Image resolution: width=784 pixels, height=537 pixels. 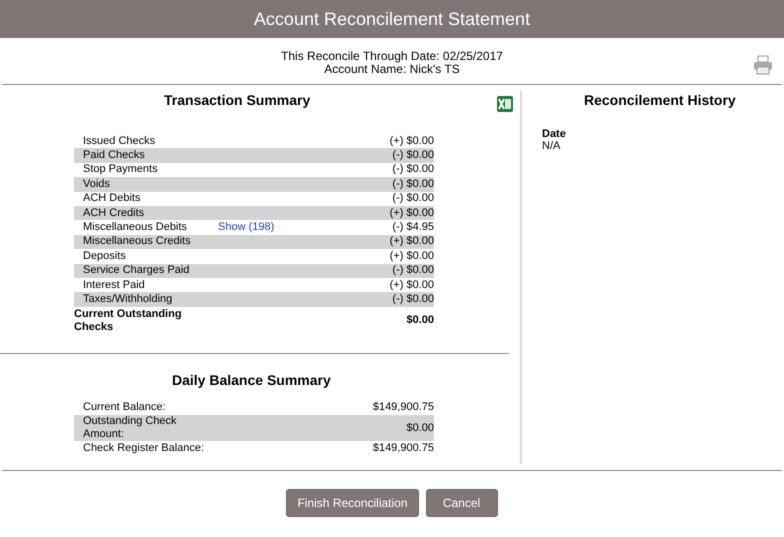 What do you see at coordinates (660, 100) in the screenshot?
I see `section-heading: Reconcilement History` at bounding box center [660, 100].